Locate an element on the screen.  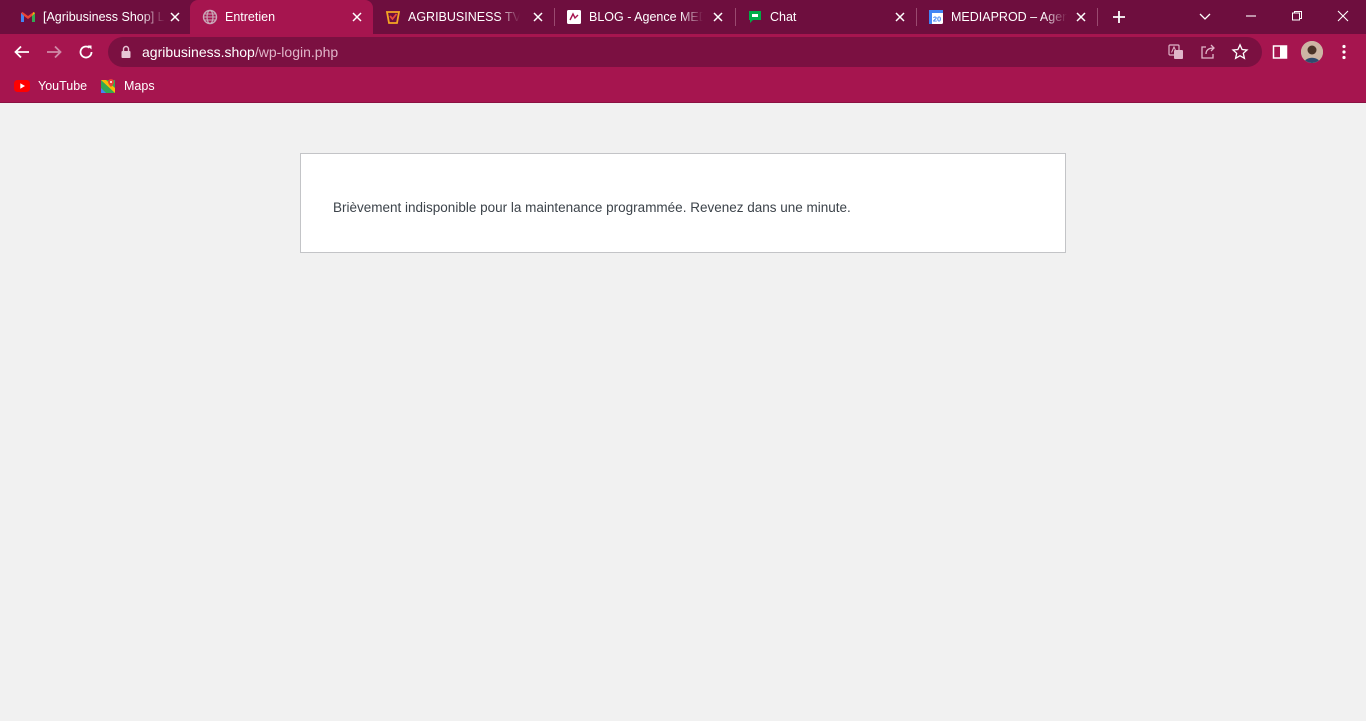
reload-button is located at coordinates (86, 52).